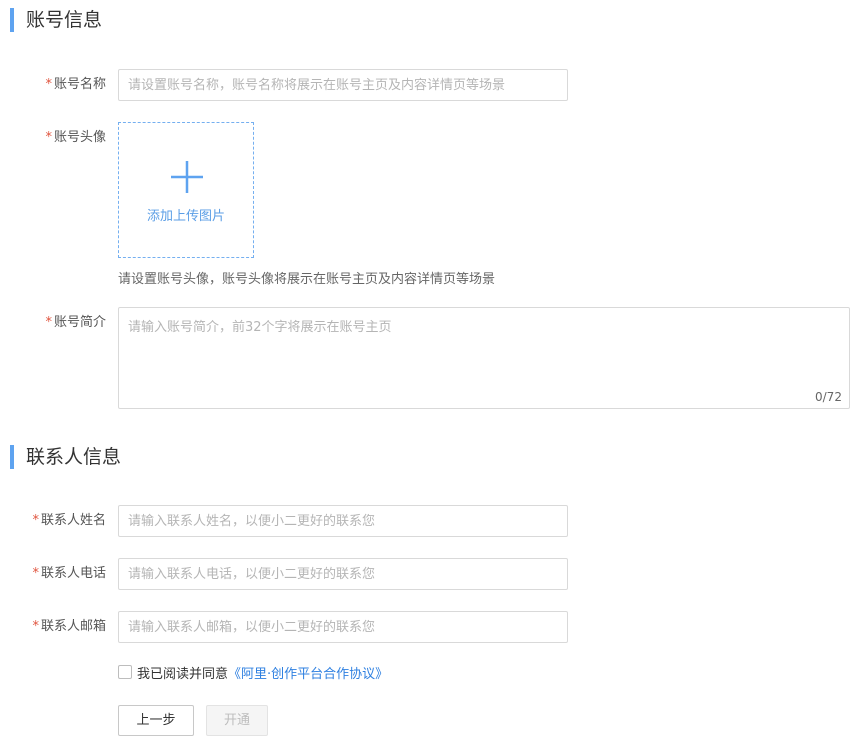 The height and width of the screenshot is (742, 855). Describe the element at coordinates (343, 521) in the screenshot. I see `contact-name-input` at that location.